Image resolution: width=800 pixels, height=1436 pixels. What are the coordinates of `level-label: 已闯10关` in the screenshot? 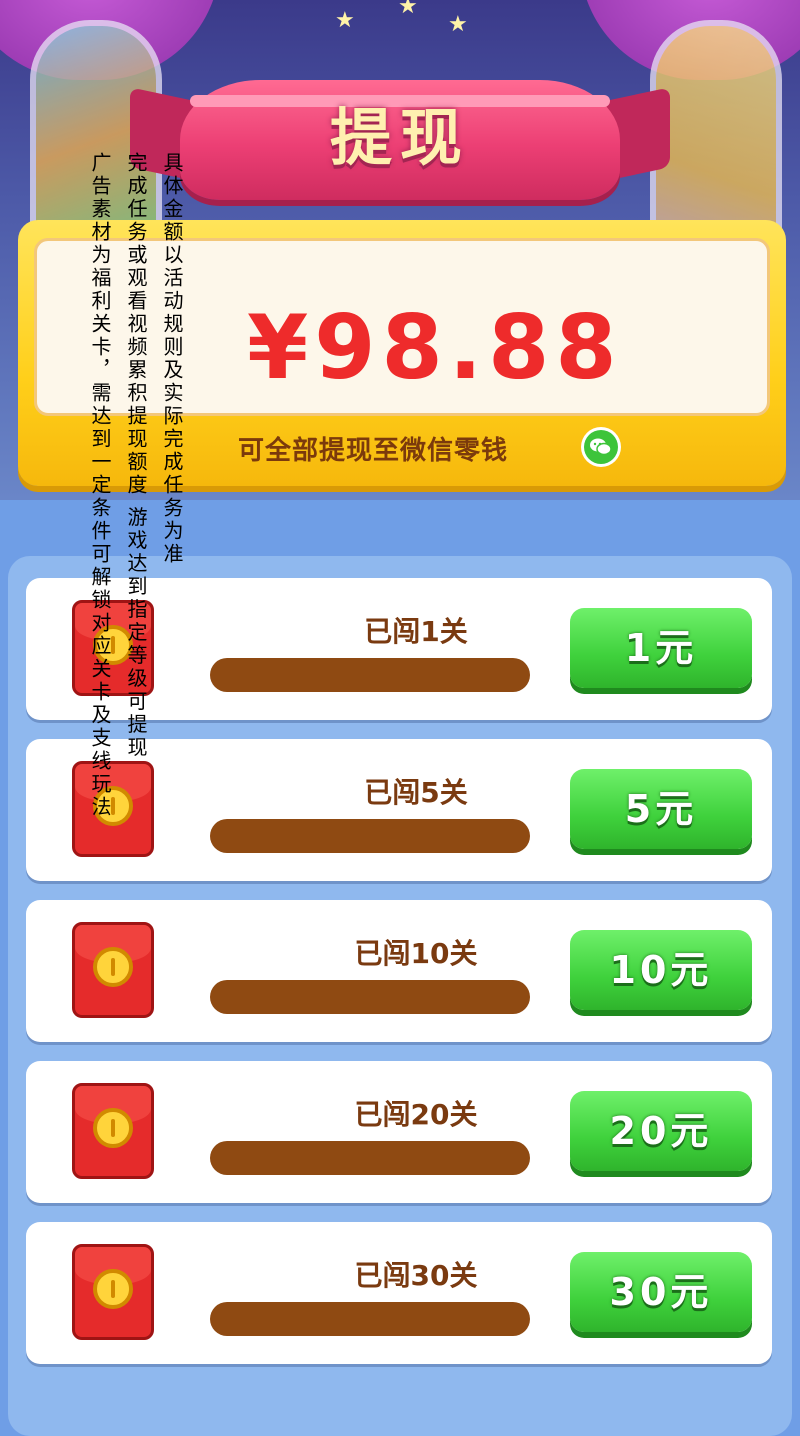 It's located at (416, 953).